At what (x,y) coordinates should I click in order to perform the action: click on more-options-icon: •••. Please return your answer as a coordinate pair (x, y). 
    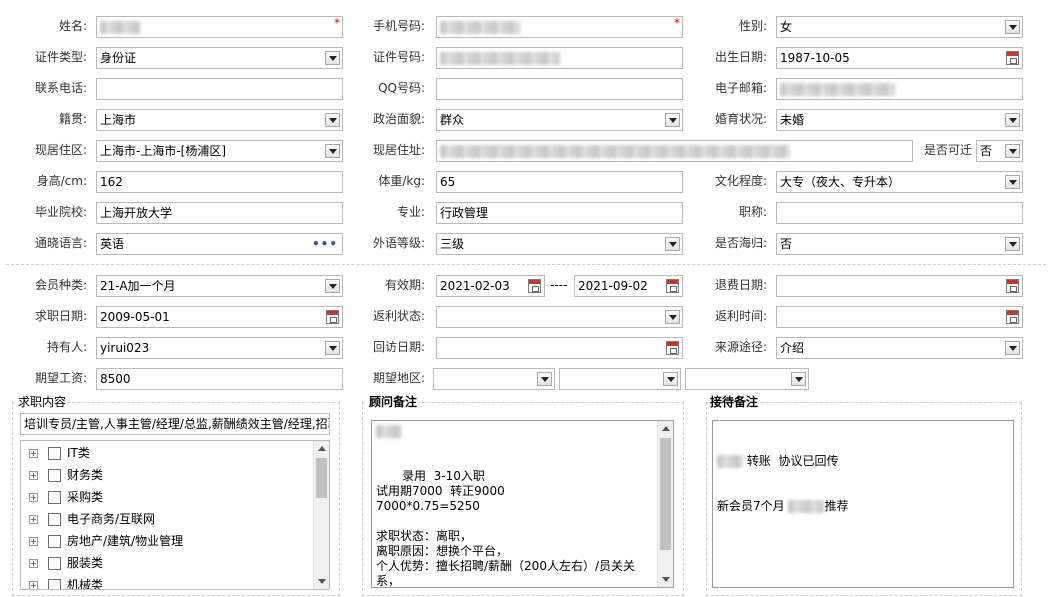
    Looking at the image, I should click on (325, 244).